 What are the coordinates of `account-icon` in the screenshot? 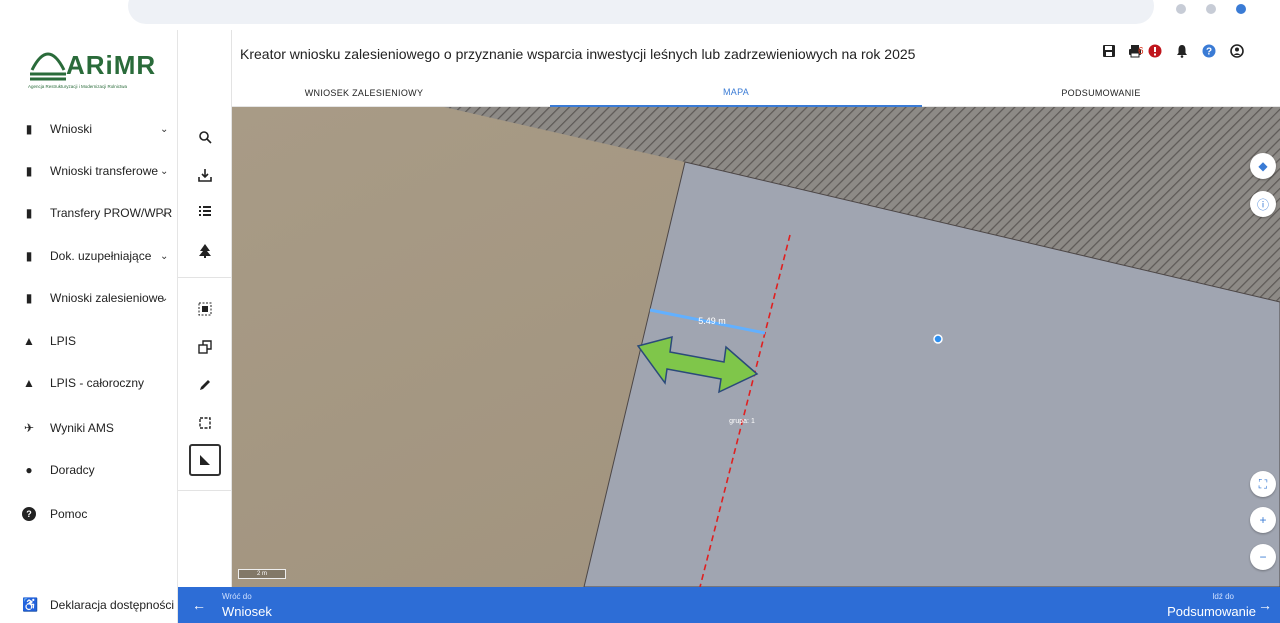 It's located at (1237, 52).